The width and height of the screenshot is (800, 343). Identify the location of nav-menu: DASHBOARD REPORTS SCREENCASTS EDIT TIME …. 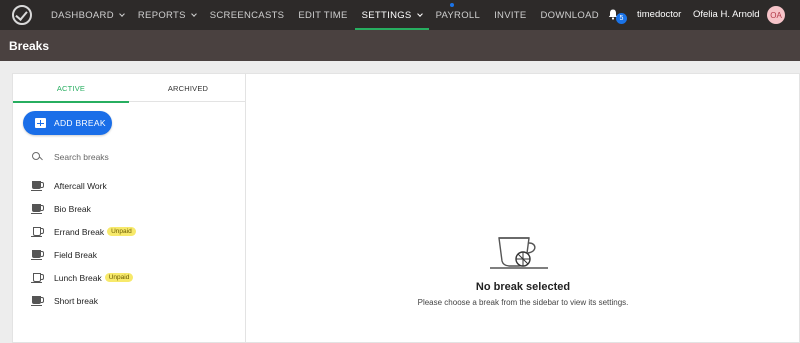
(325, 15).